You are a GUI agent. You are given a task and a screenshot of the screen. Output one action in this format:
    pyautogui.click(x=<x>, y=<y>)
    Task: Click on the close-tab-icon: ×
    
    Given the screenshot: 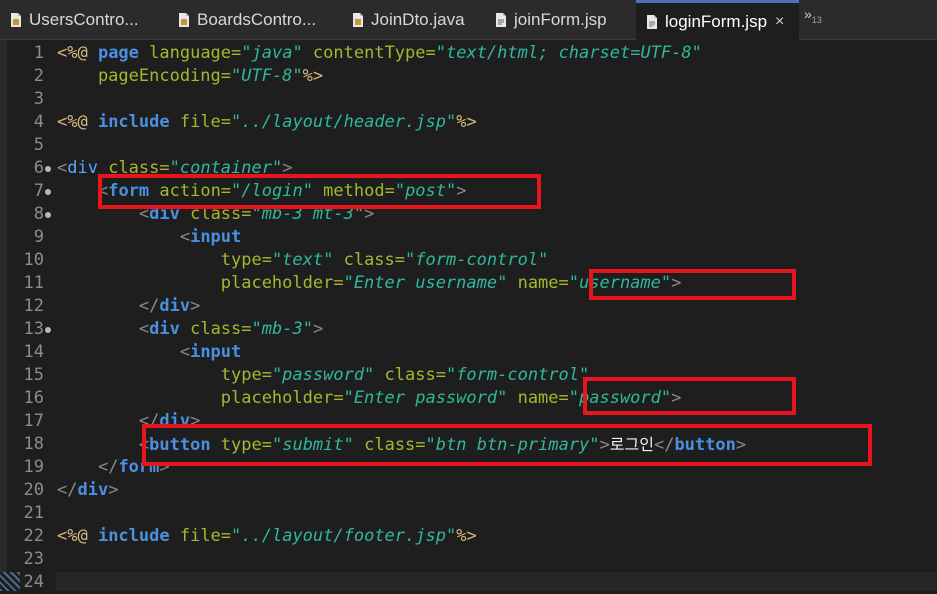 What is the action you would take?
    pyautogui.click(x=779, y=22)
    